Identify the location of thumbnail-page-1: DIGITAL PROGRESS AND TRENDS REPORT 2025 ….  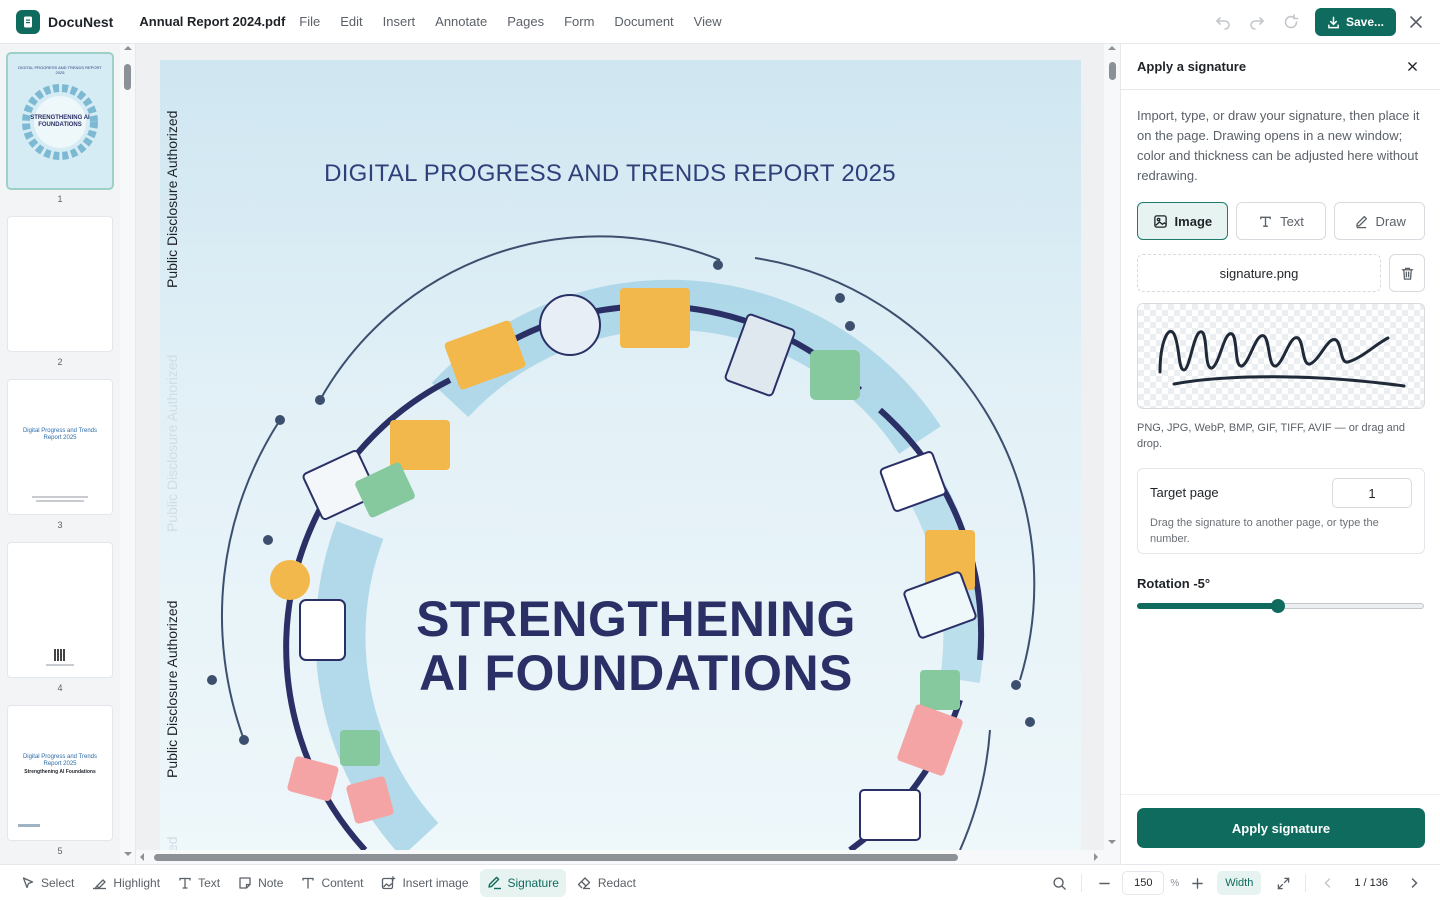
(60, 129).